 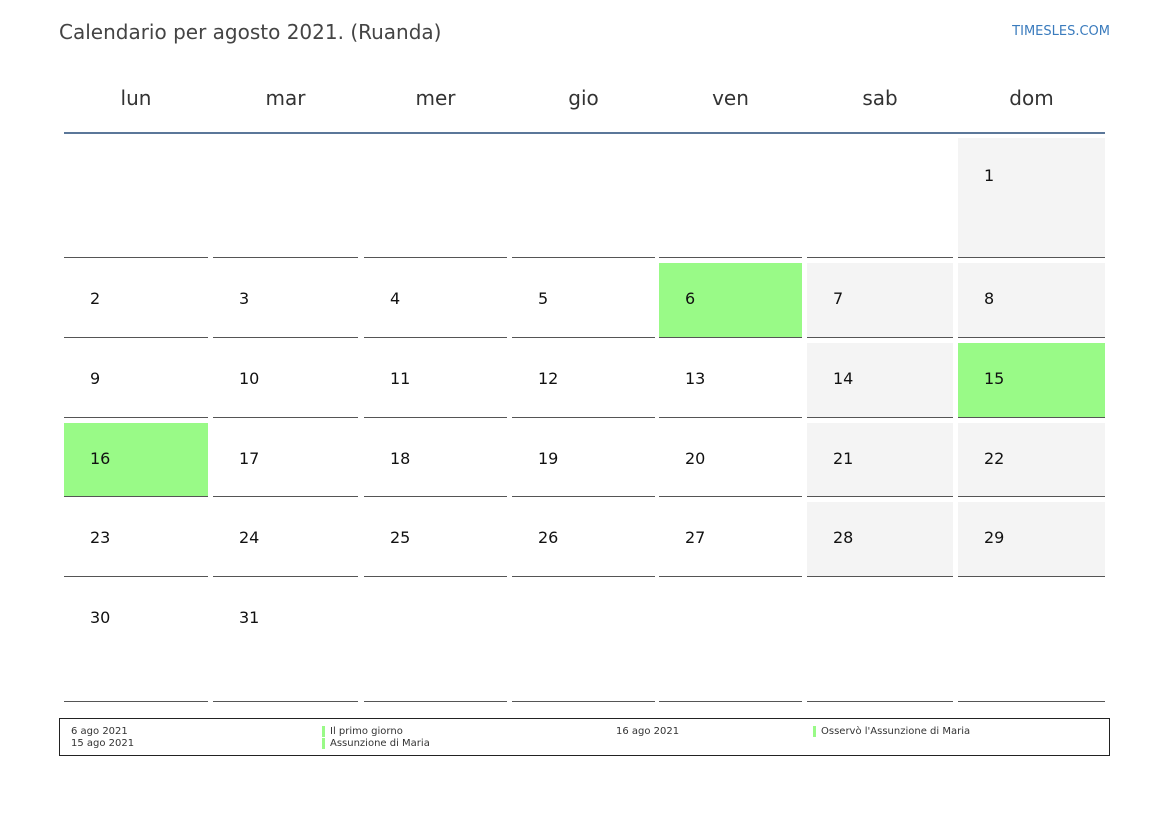 What do you see at coordinates (400, 378) in the screenshot?
I see `day-number: 11` at bounding box center [400, 378].